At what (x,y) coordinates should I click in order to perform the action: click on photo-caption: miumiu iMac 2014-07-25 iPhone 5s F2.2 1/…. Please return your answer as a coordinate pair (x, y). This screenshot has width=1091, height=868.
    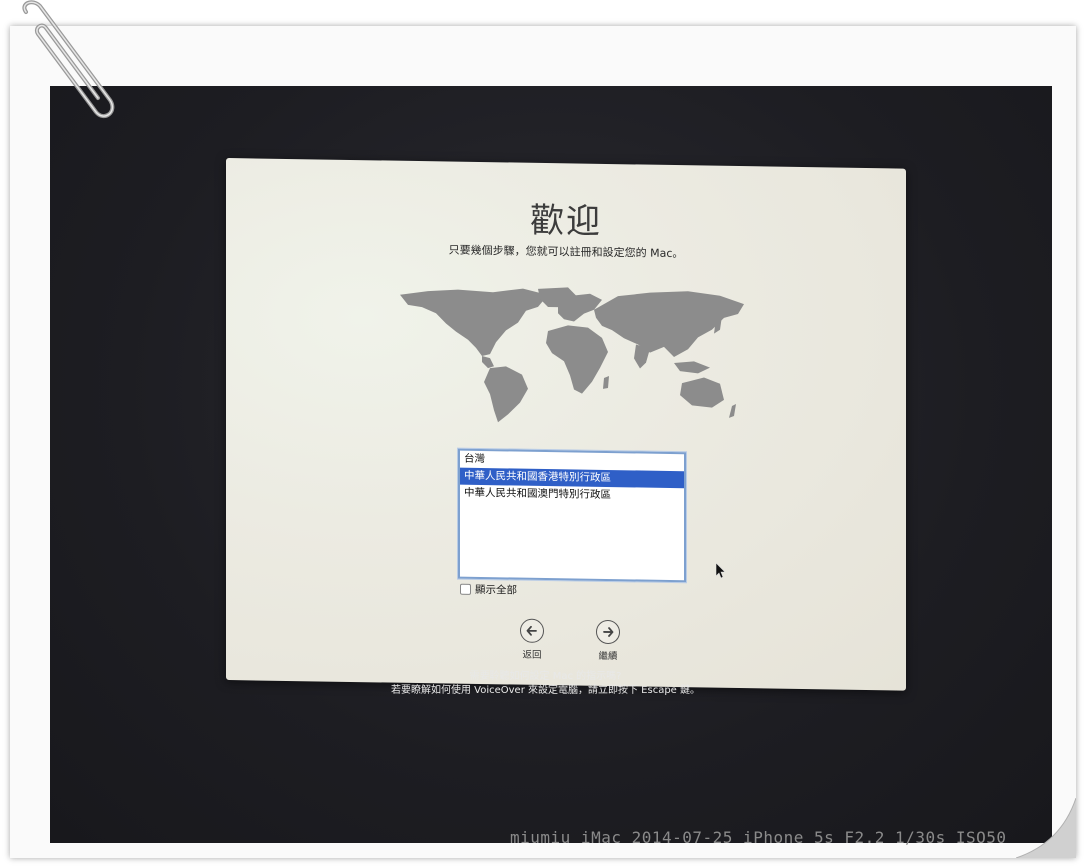
    Looking at the image, I should click on (758, 837).